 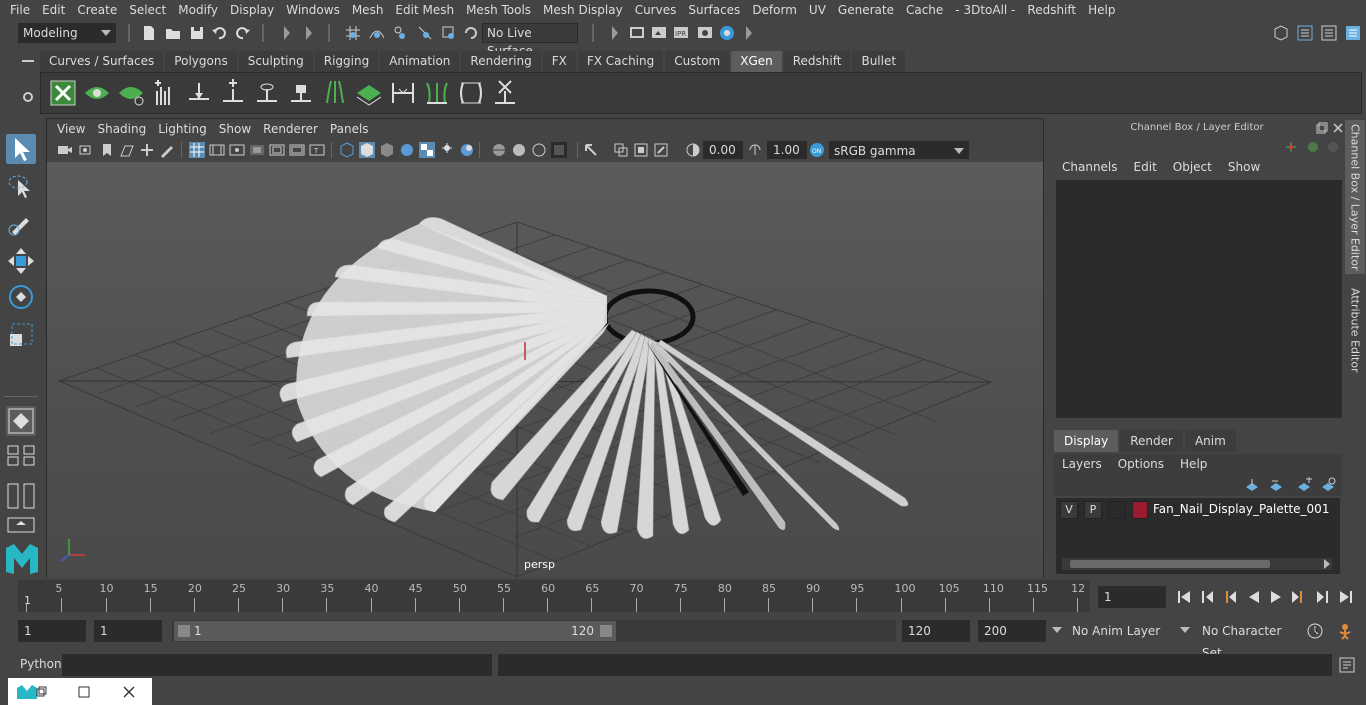 I want to click on toggle-attribute-editor-icon, so click(x=1329, y=33).